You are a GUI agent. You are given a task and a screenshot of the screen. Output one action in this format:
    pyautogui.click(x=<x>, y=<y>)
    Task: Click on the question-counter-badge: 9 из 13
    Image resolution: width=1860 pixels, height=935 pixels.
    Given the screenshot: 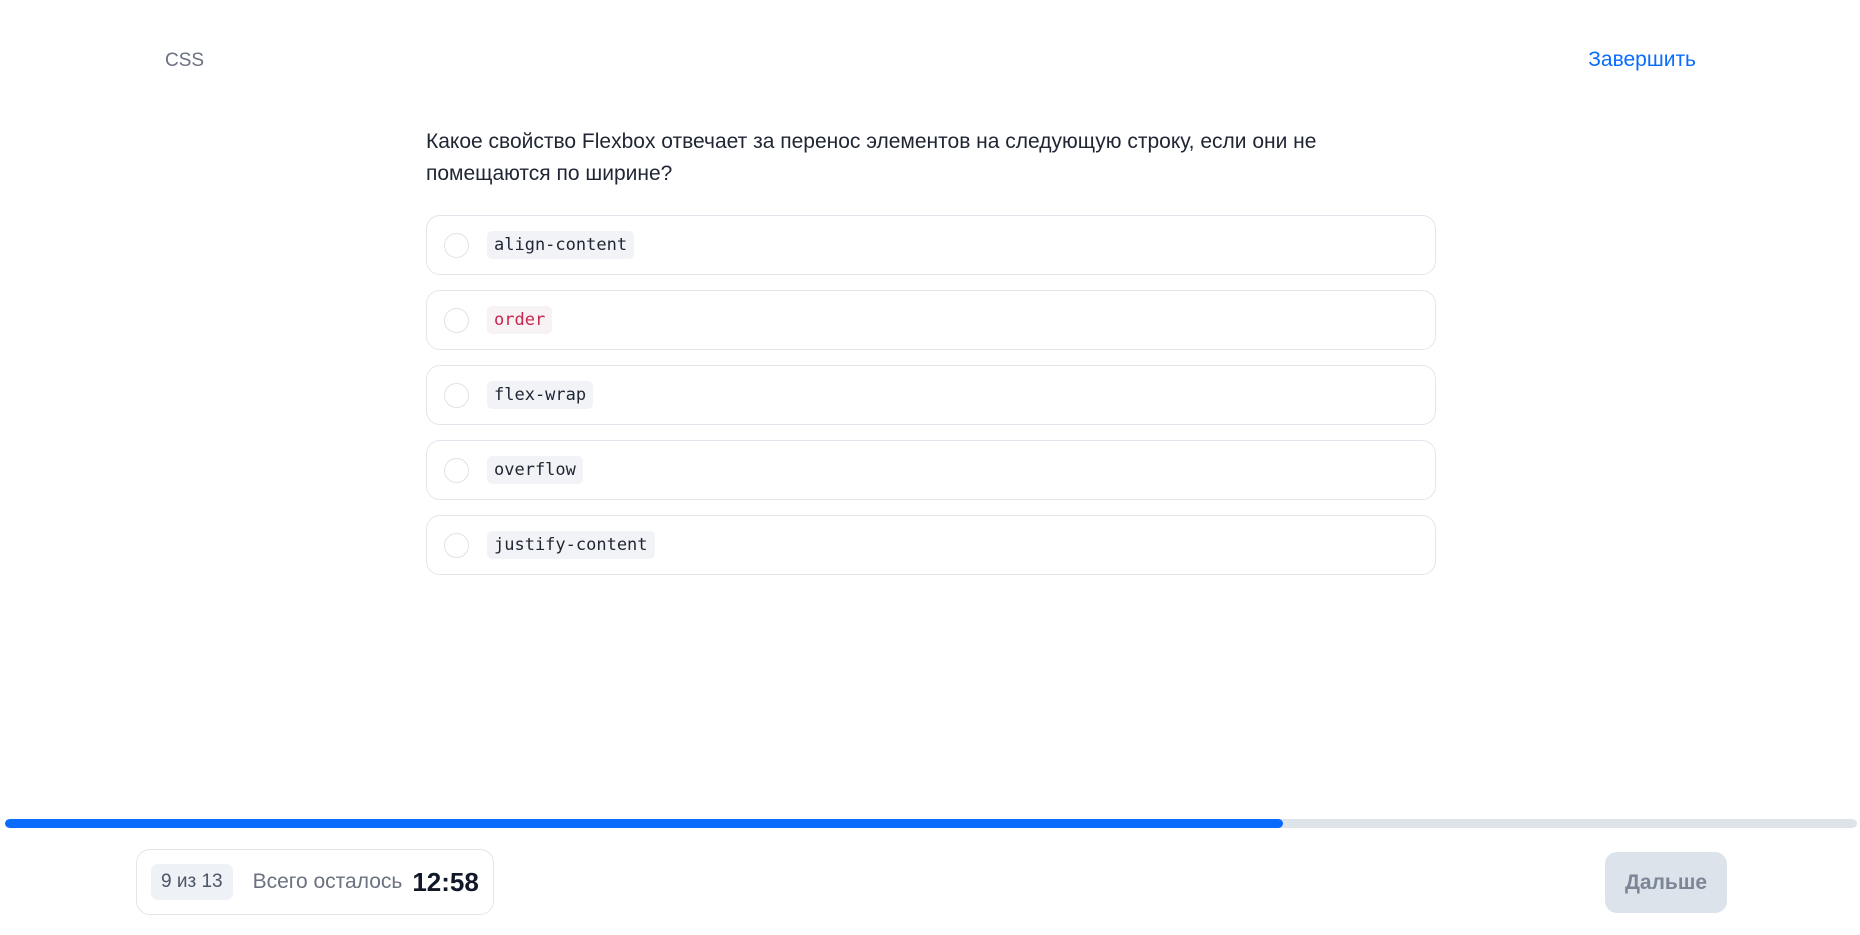 What is the action you would take?
    pyautogui.click(x=192, y=882)
    